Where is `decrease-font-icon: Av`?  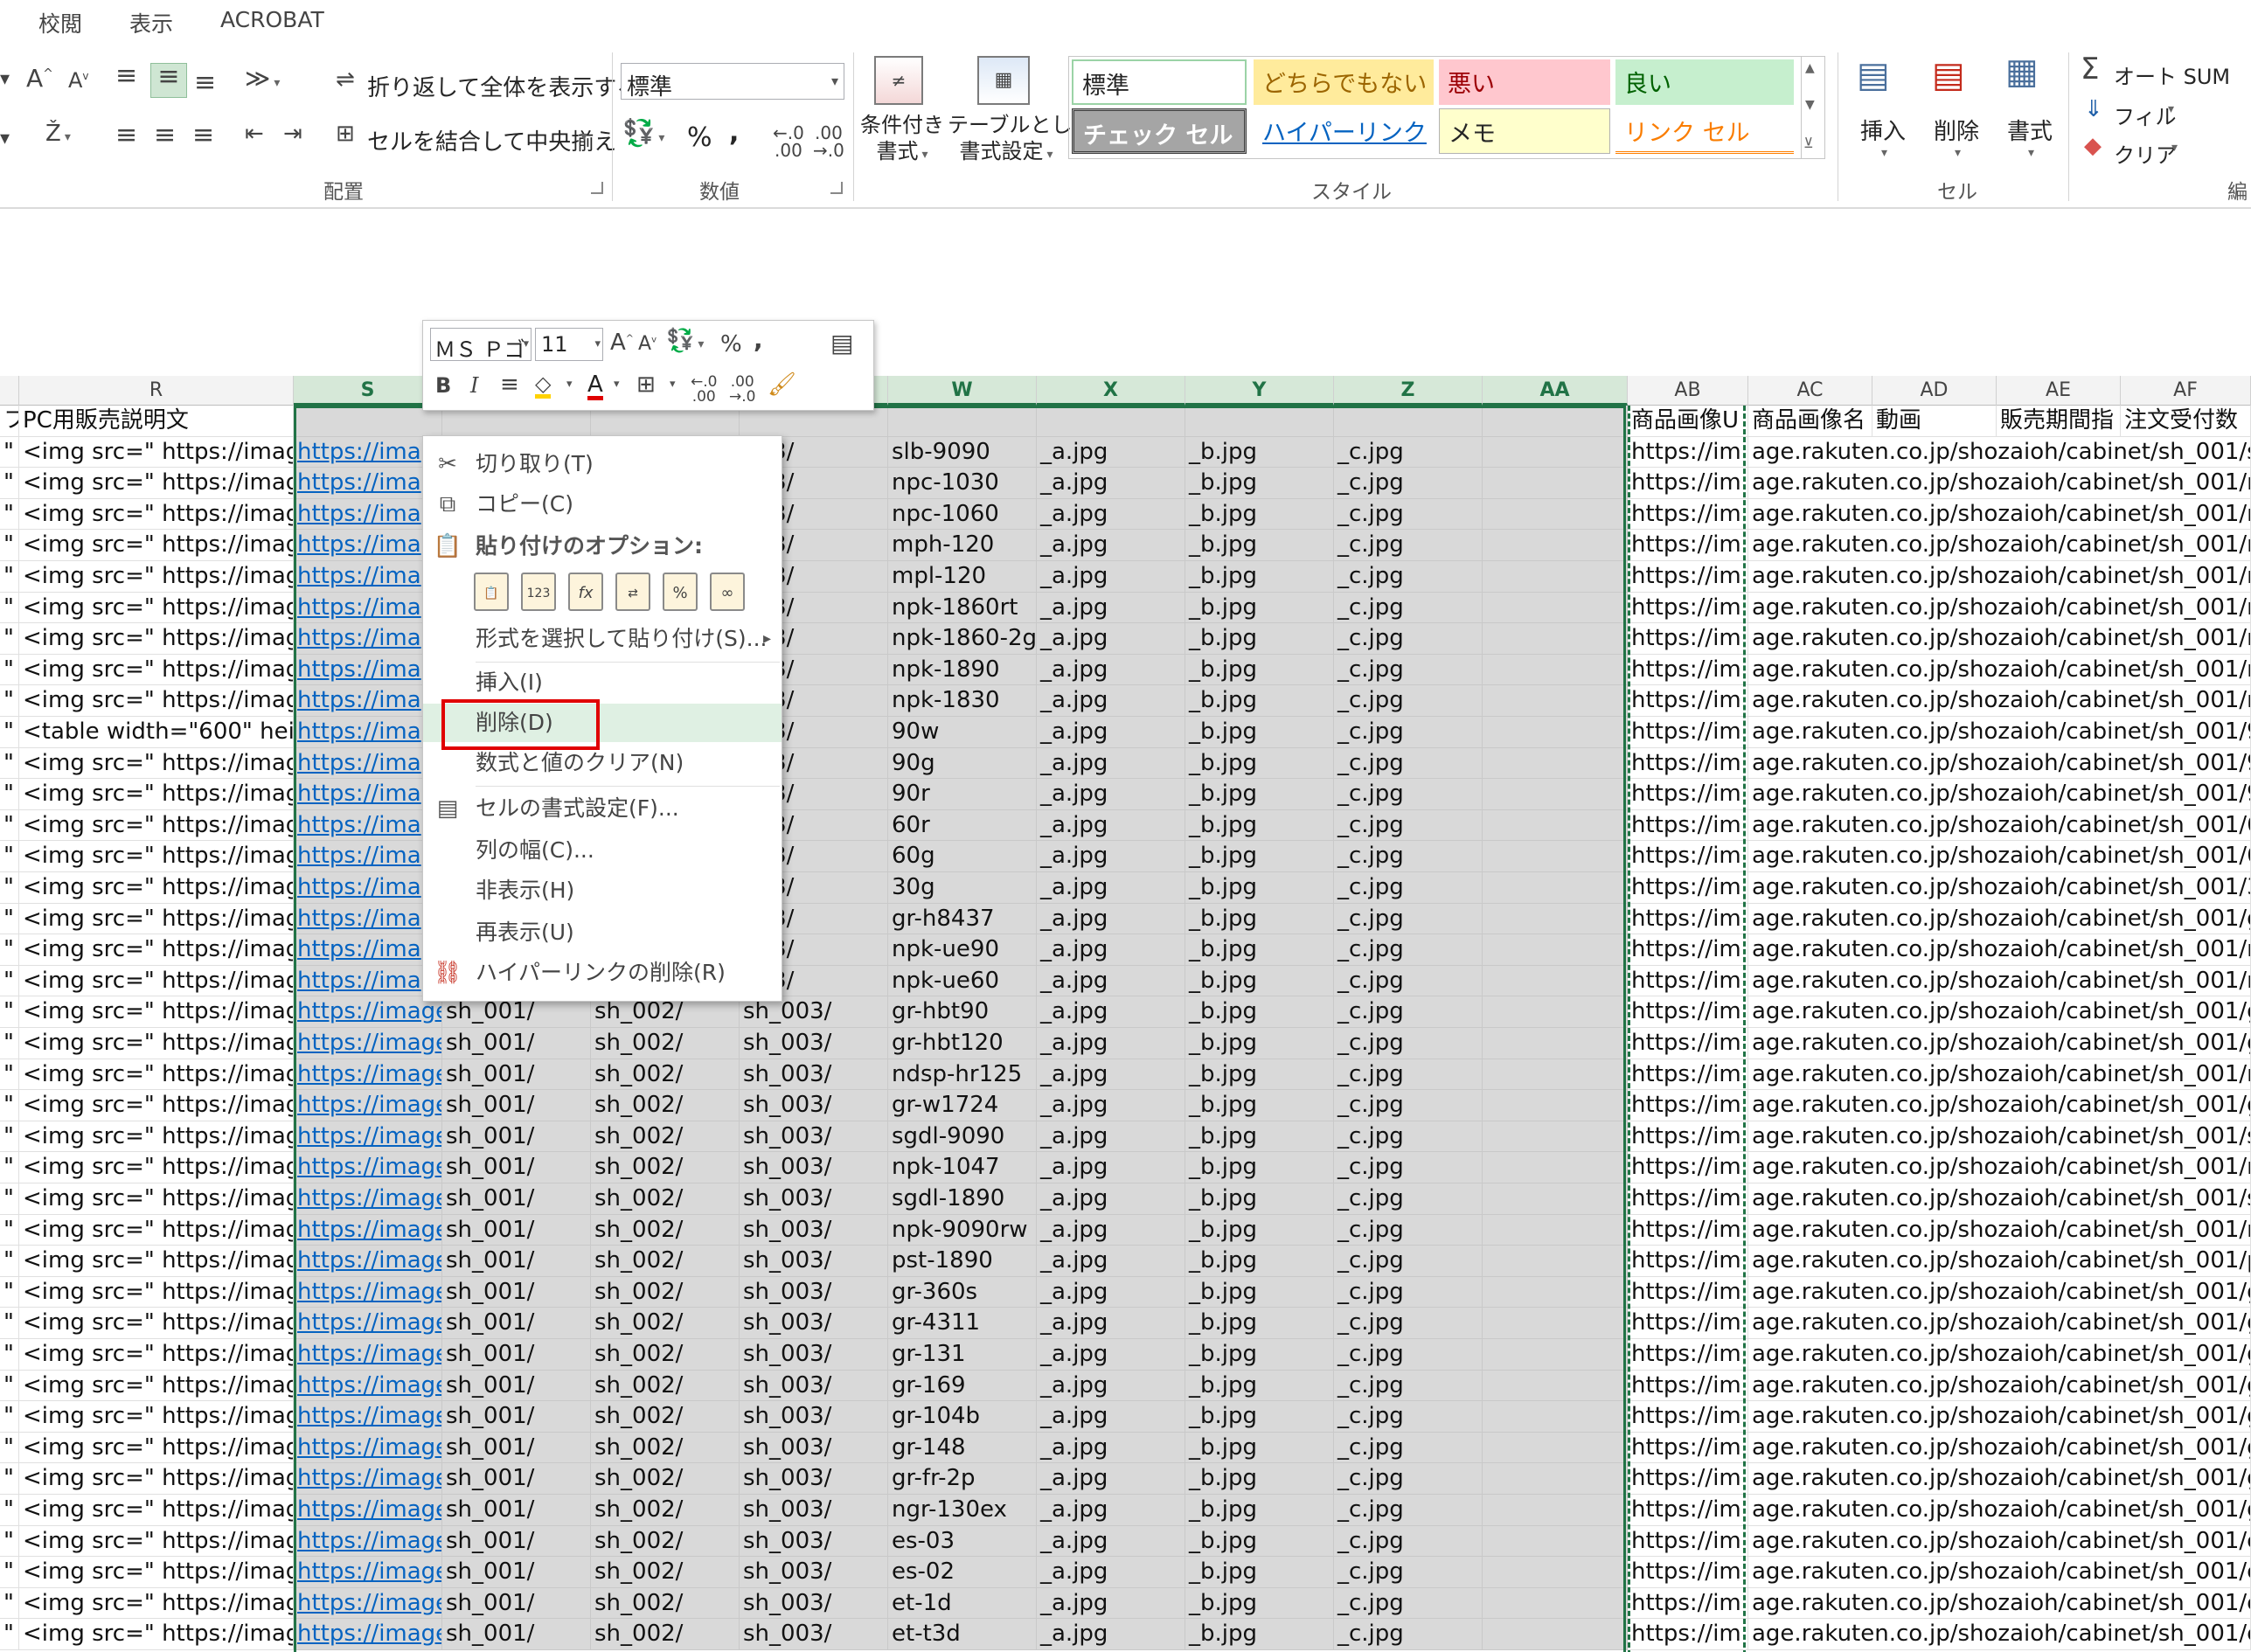 decrease-font-icon: Av is located at coordinates (78, 80).